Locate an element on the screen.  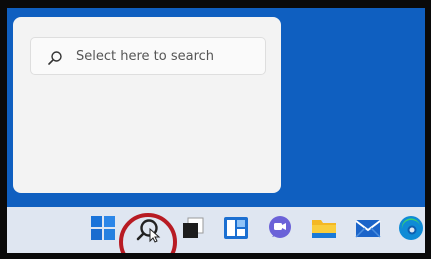
task-view-icon is located at coordinates (193, 228).